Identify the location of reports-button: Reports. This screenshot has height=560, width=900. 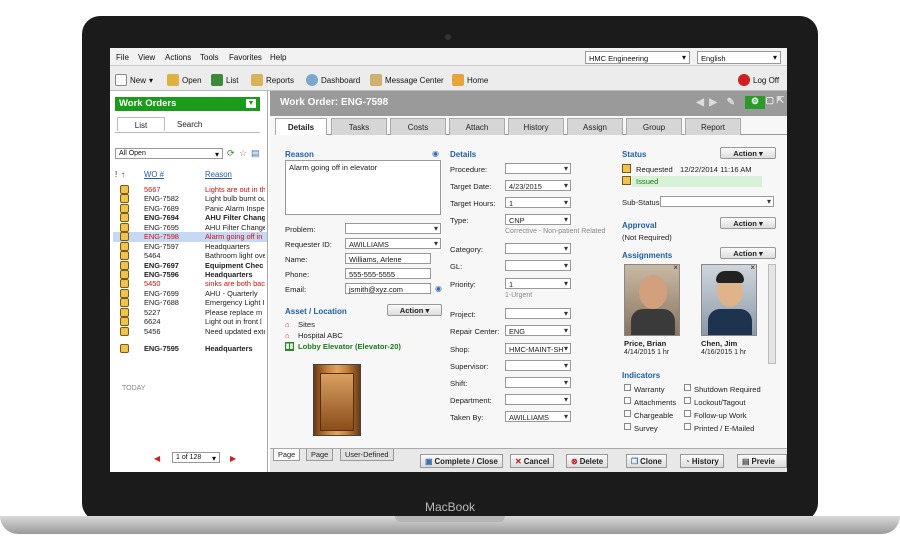
(272, 80).